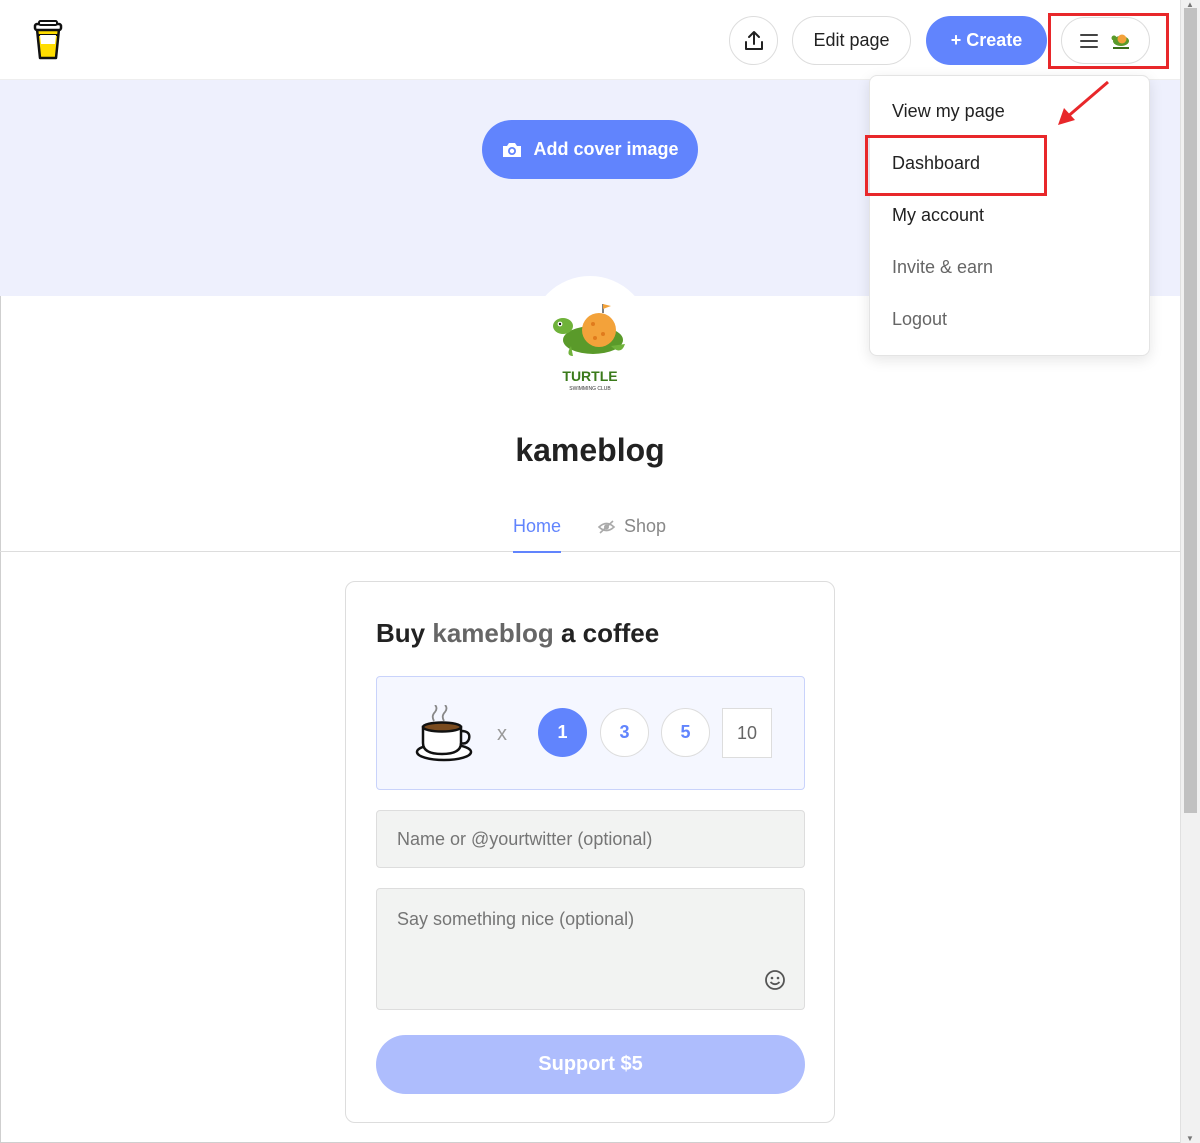 This screenshot has height=1143, width=1200. I want to click on camera-icon, so click(512, 149).